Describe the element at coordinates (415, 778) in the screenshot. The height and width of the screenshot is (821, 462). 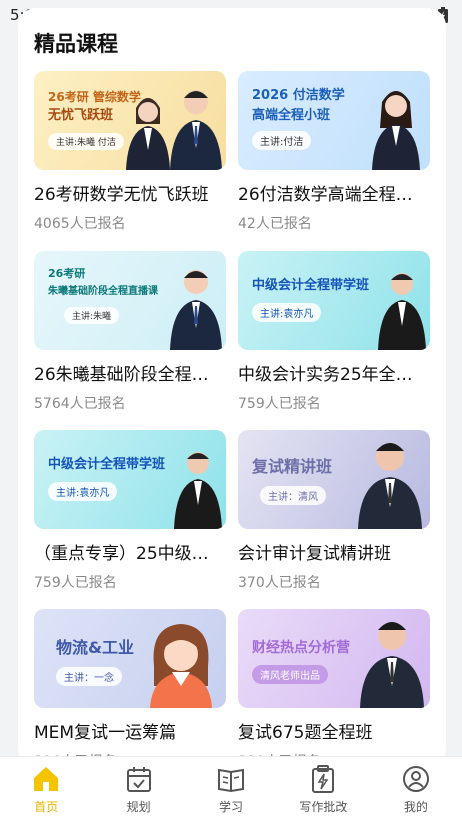
I see `user-icon` at that location.